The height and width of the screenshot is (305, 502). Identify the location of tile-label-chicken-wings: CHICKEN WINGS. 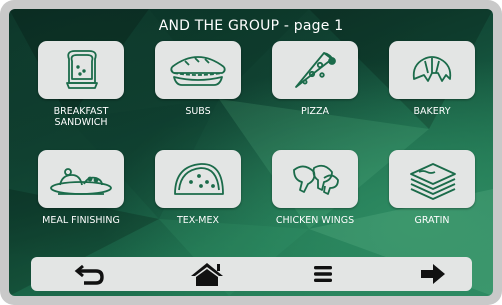
(315, 220).